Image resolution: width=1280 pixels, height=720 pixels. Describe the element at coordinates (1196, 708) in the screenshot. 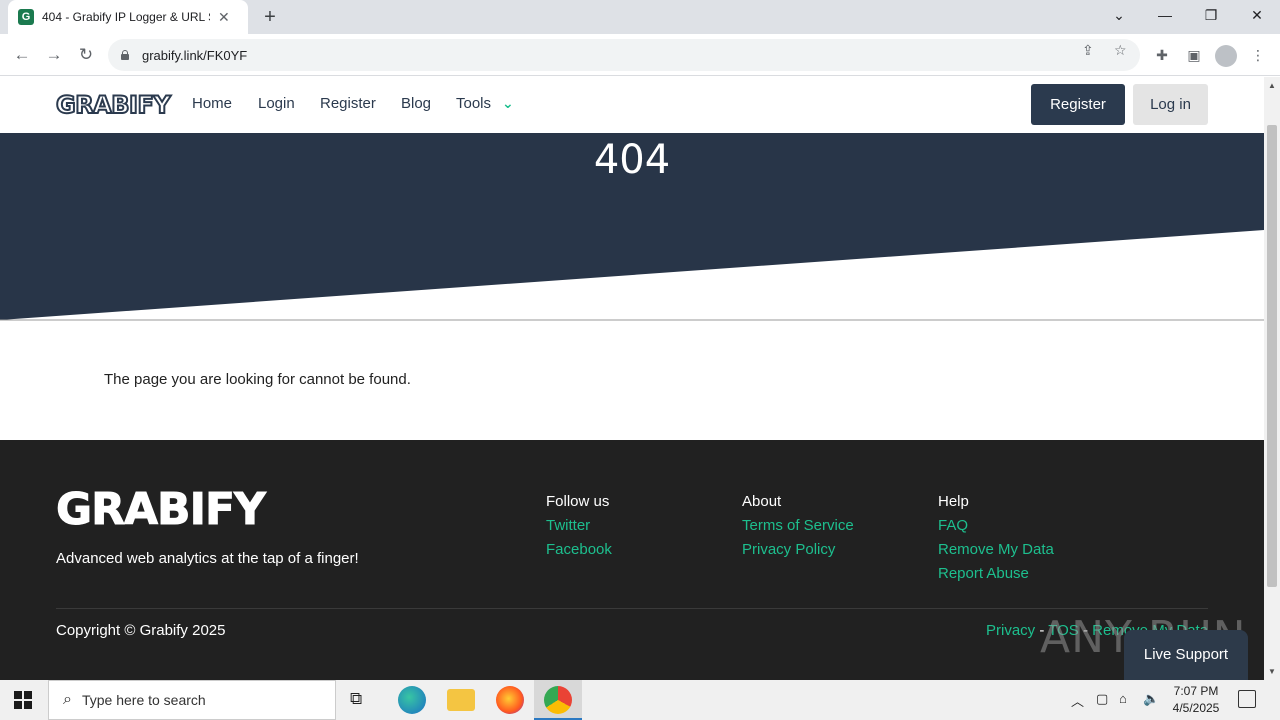

I see `clock-date: 4/5/2025` at that location.